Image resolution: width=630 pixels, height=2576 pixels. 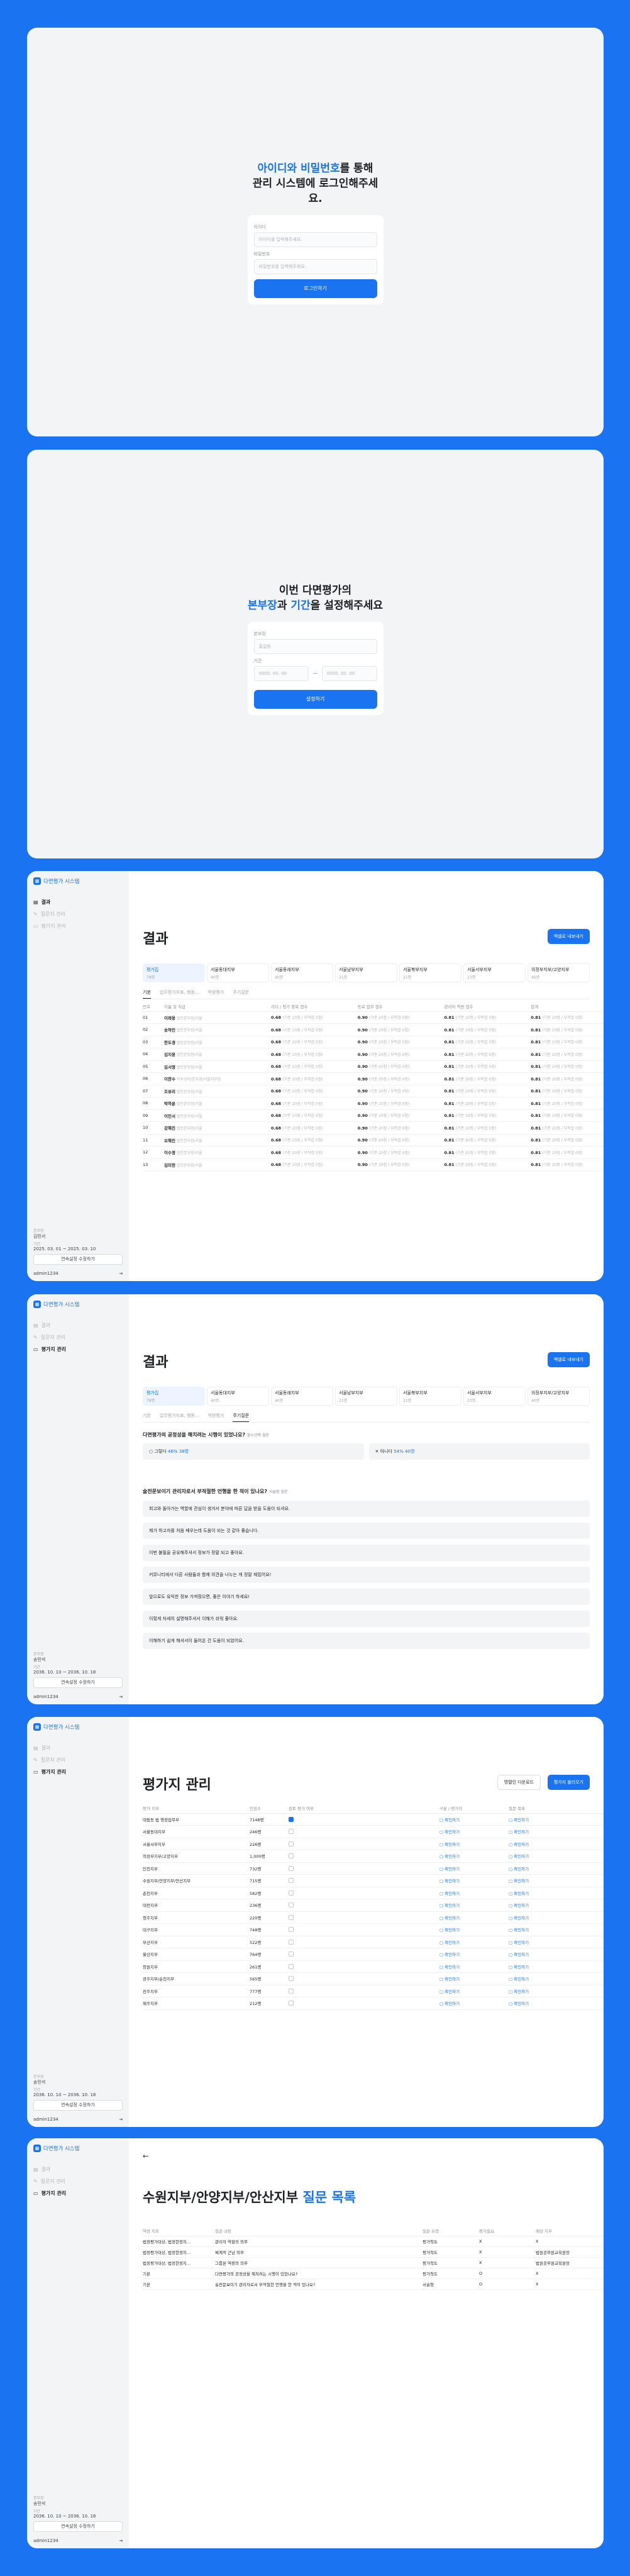 What do you see at coordinates (315, 699) in the screenshot?
I see `setup-submit-button: 설정하기` at bounding box center [315, 699].